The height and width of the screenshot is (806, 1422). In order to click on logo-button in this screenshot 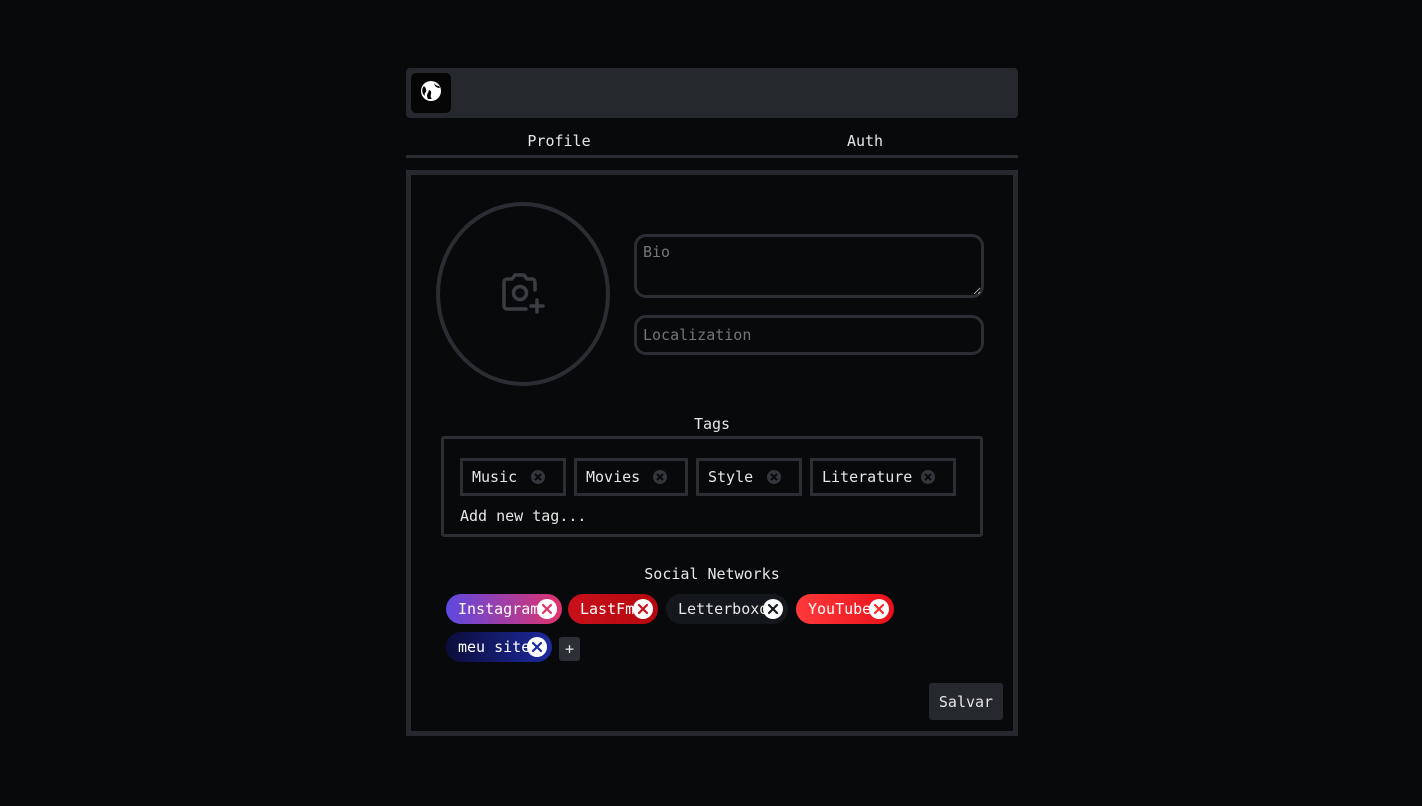, I will do `click(431, 93)`.